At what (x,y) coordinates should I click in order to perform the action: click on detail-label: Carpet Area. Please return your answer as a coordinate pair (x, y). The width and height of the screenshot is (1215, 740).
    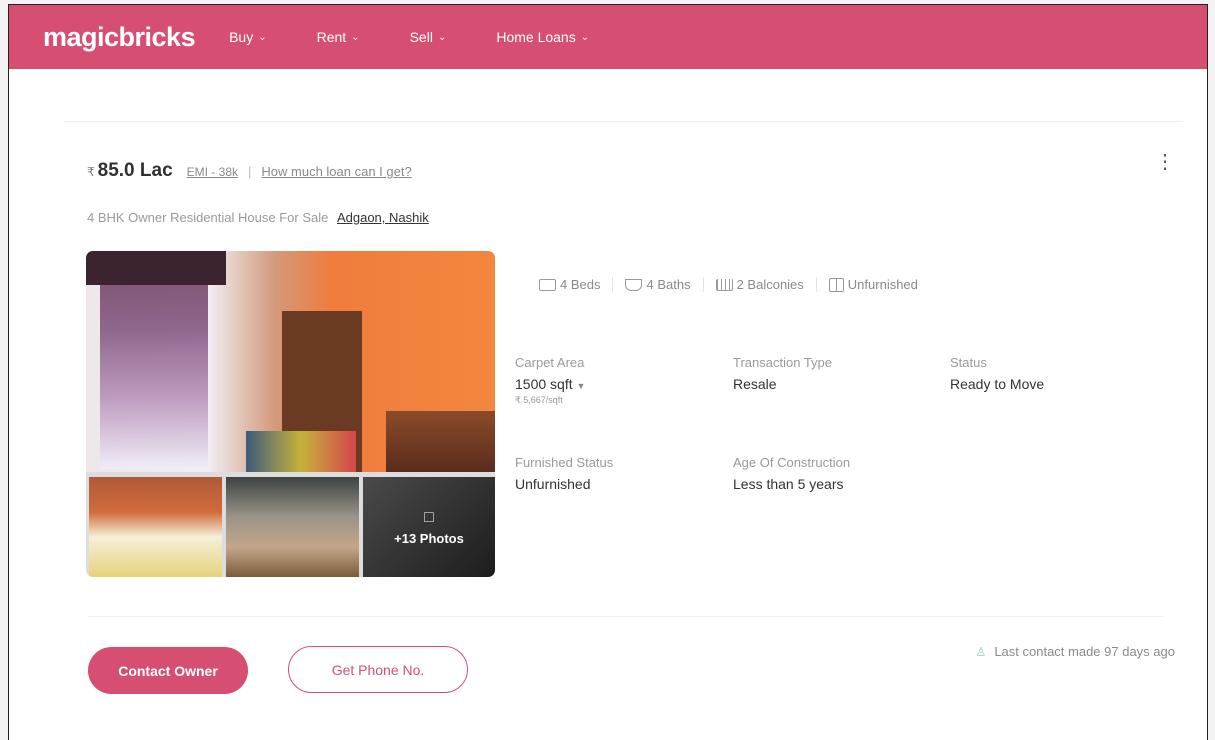
    Looking at the image, I should click on (550, 362).